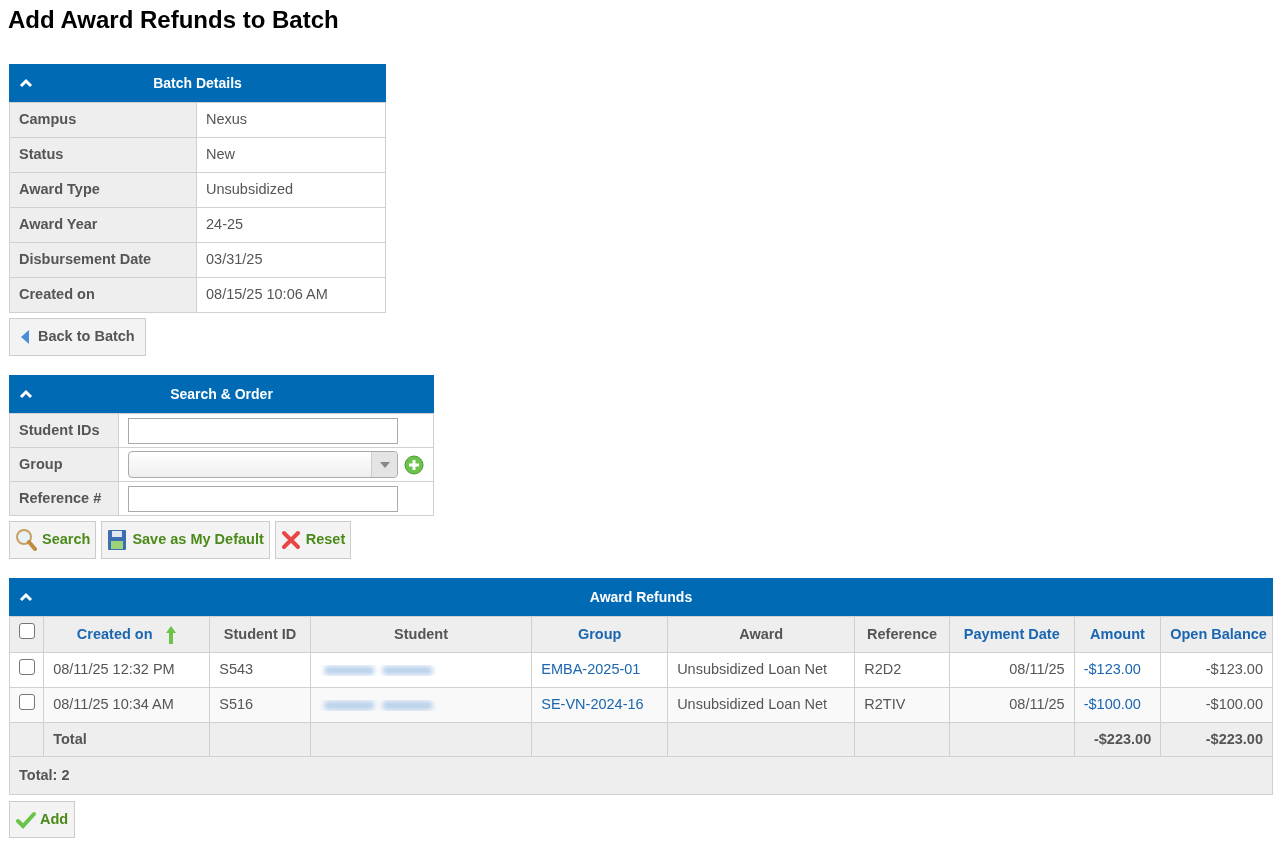  What do you see at coordinates (263, 464) in the screenshot?
I see `group-dropdown` at bounding box center [263, 464].